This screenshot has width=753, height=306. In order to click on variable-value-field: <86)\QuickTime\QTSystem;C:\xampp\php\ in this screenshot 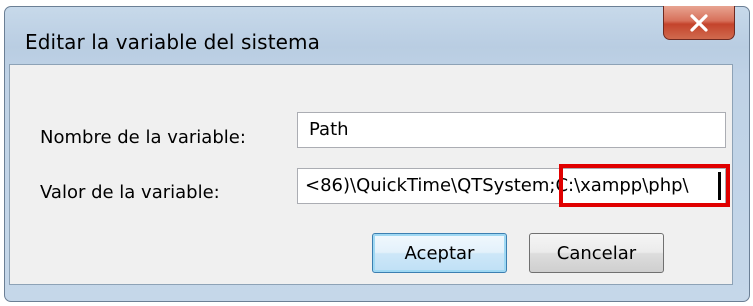, I will do `click(511, 186)`.